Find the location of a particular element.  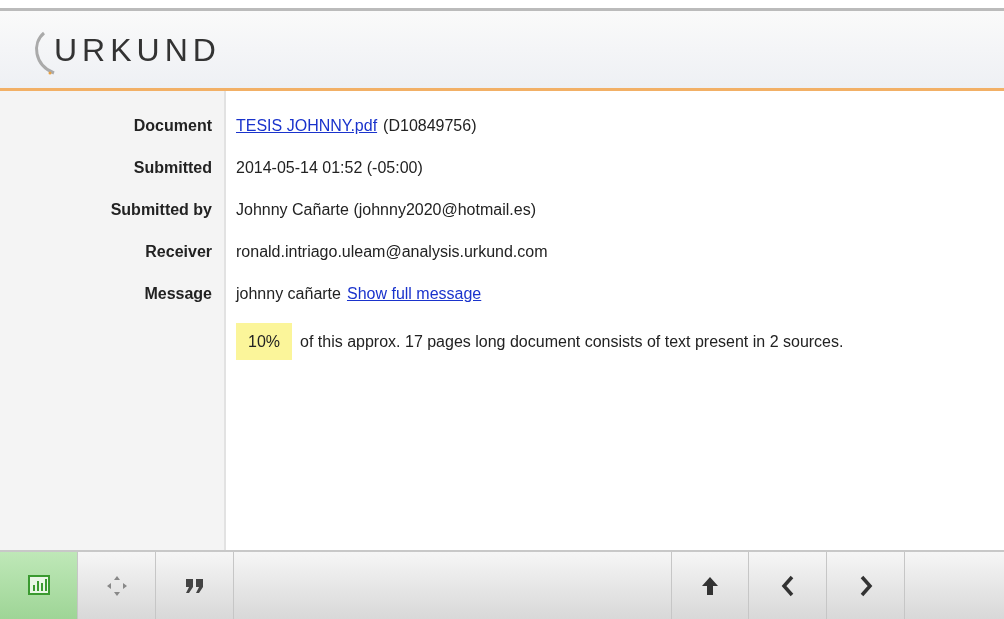

link: TESIS JOHNNY.pdf is located at coordinates (307, 126).